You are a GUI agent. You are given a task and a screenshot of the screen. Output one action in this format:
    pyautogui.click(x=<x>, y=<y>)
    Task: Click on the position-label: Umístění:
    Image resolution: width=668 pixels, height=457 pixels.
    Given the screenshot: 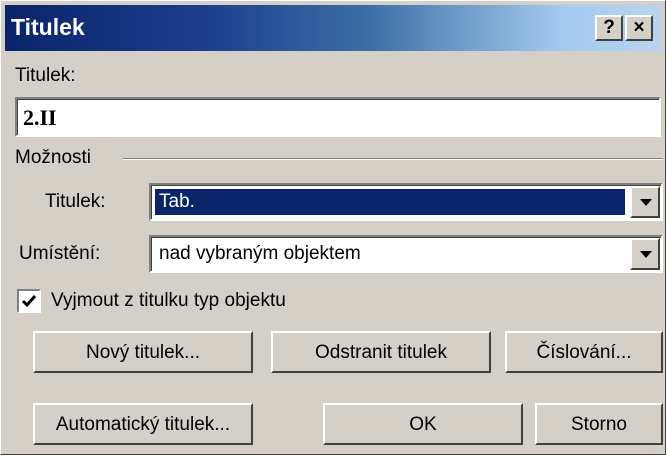 What is the action you would take?
    pyautogui.click(x=60, y=253)
    